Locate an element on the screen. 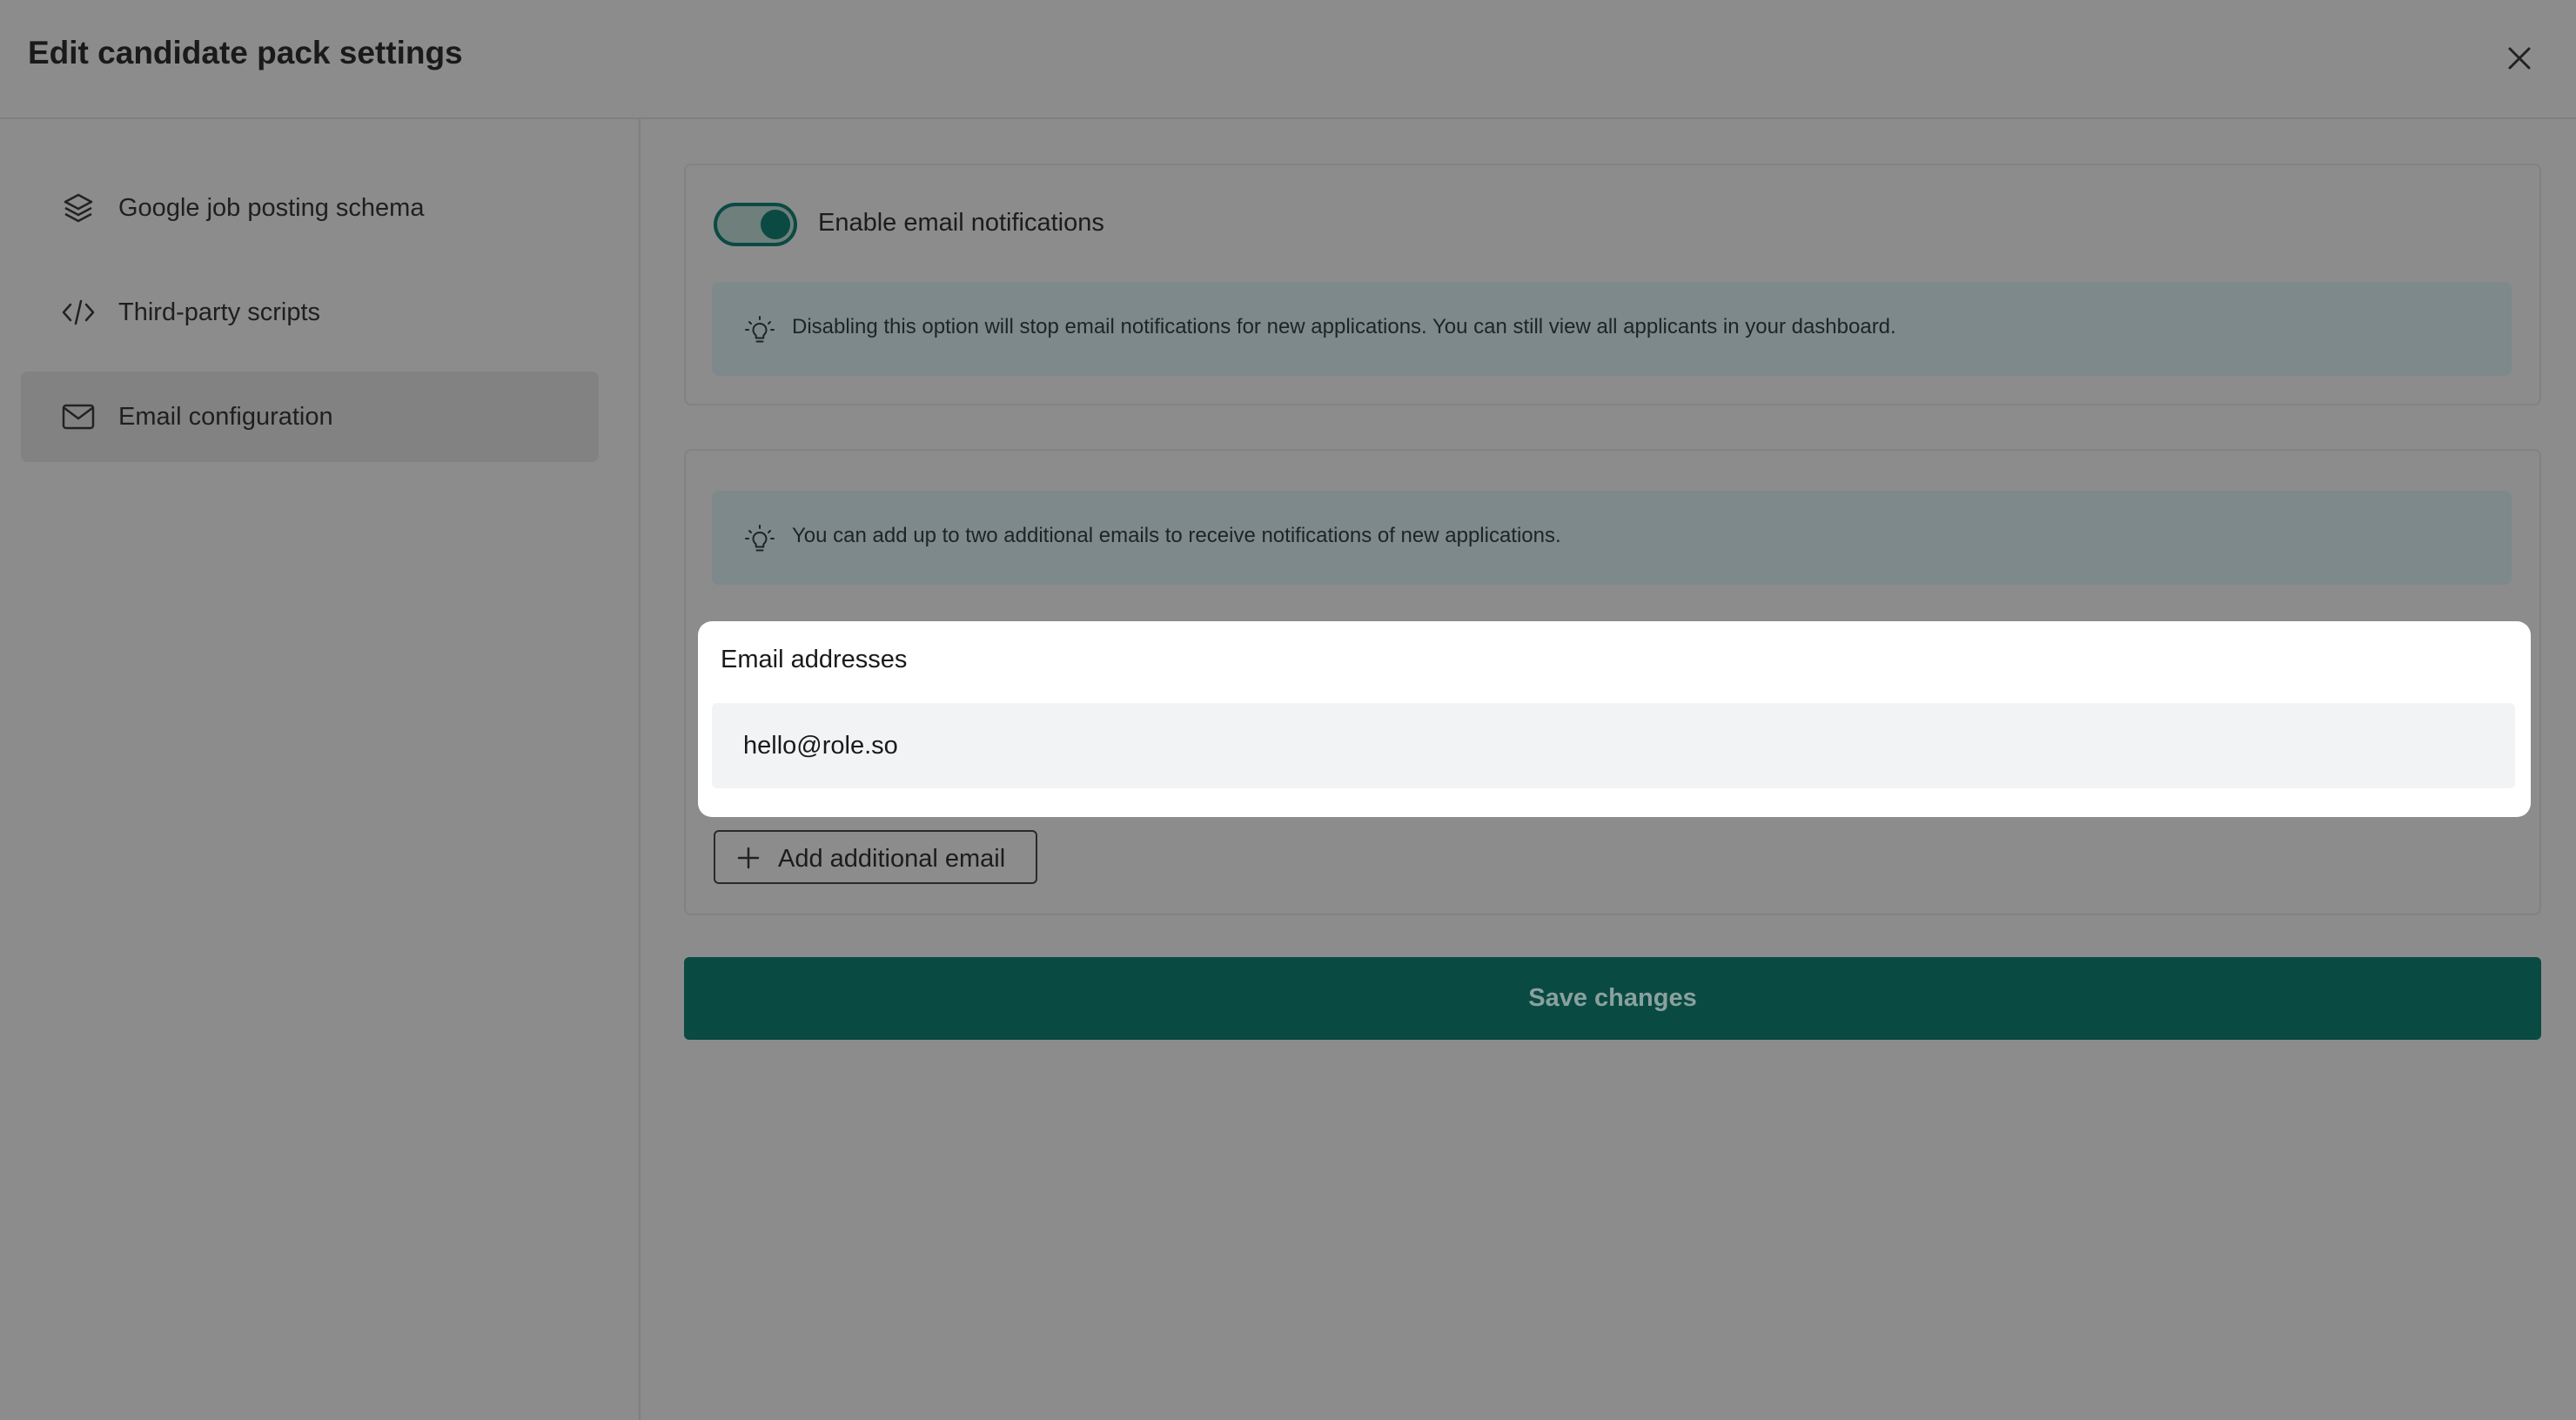 The height and width of the screenshot is (1420, 2576). save-button-label: Save changes is located at coordinates (1612, 998).